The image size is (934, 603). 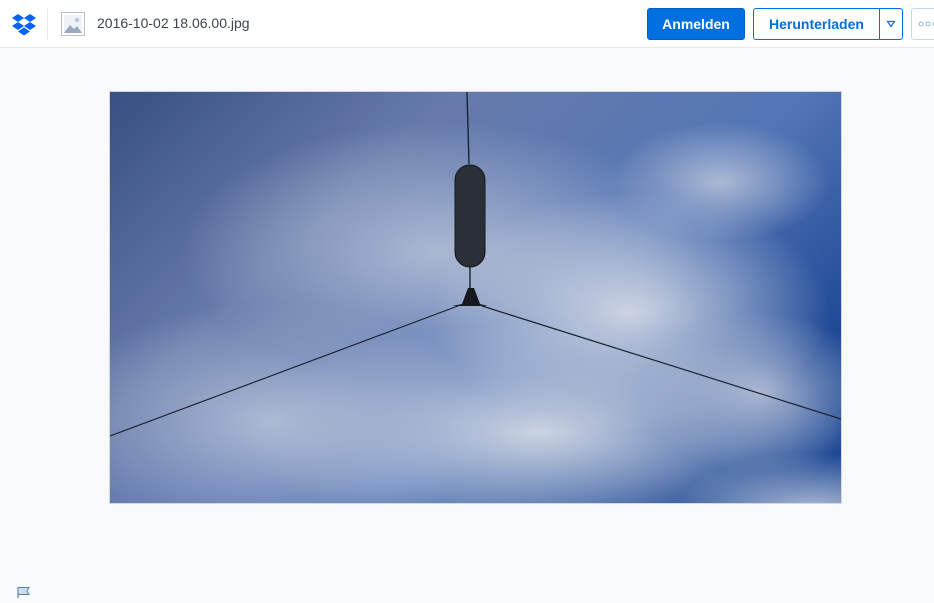 I want to click on dropbox-logo-icon, so click(x=24, y=24).